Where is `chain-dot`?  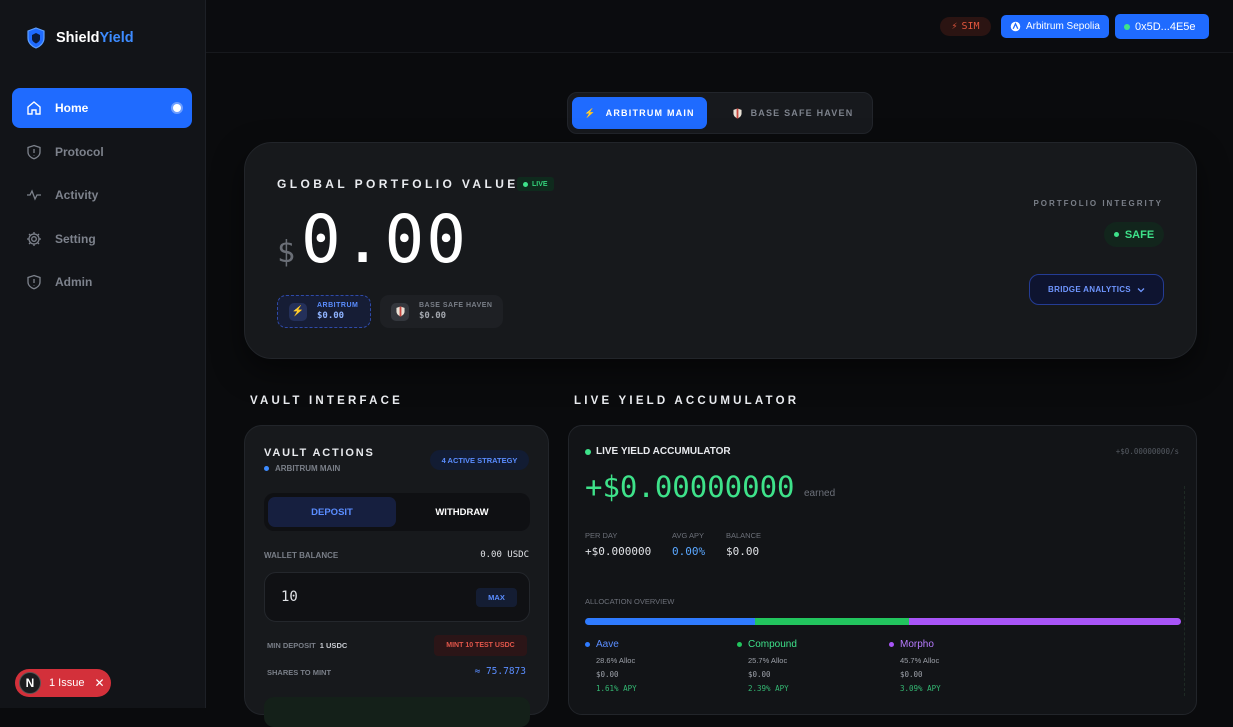 chain-dot is located at coordinates (266, 468).